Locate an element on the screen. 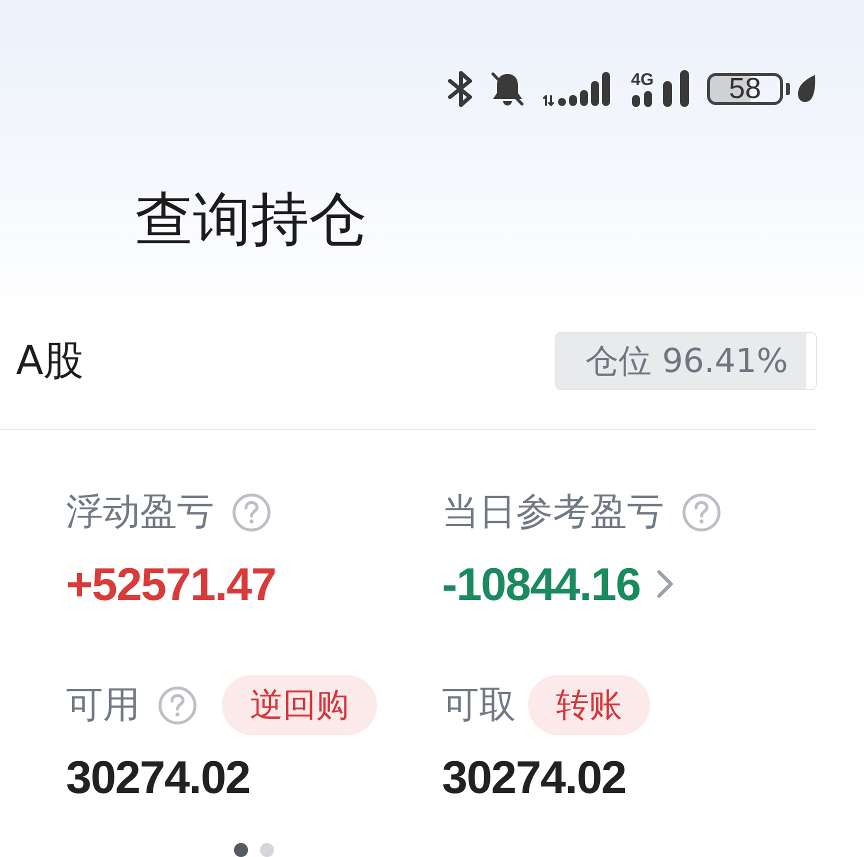 The image size is (864, 857). action-button: 转账 is located at coordinates (589, 705).